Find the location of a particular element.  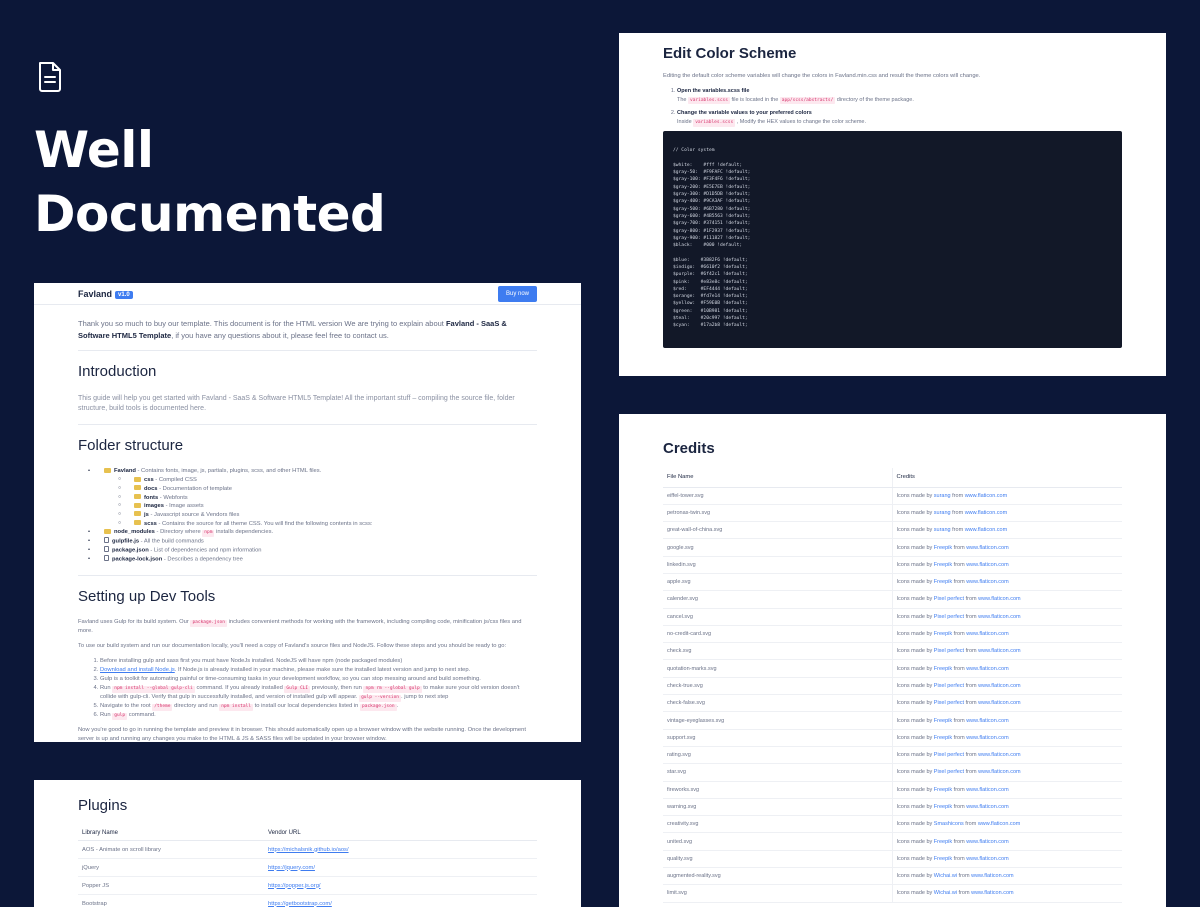

file-name: cancel.svg is located at coordinates (778, 617).